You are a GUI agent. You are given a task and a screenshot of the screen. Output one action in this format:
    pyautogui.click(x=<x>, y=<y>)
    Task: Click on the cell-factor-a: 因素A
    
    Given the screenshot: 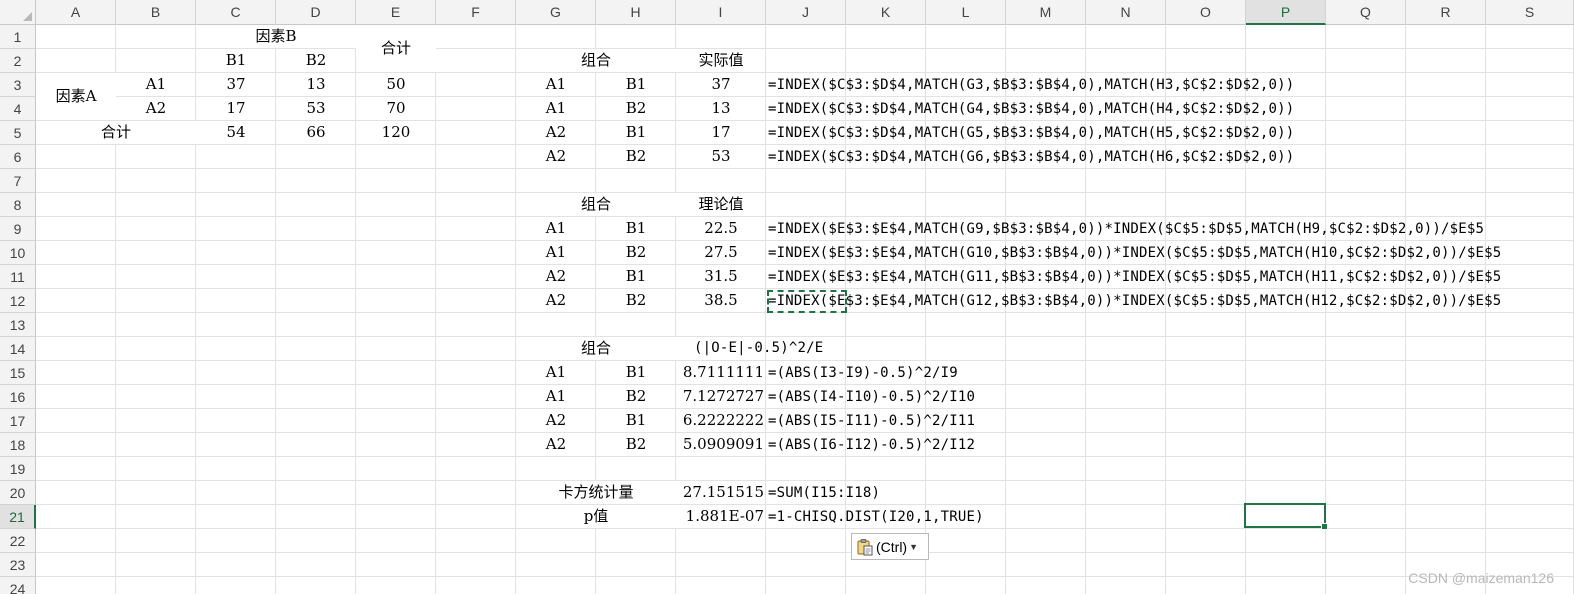 What is the action you would take?
    pyautogui.click(x=76, y=96)
    